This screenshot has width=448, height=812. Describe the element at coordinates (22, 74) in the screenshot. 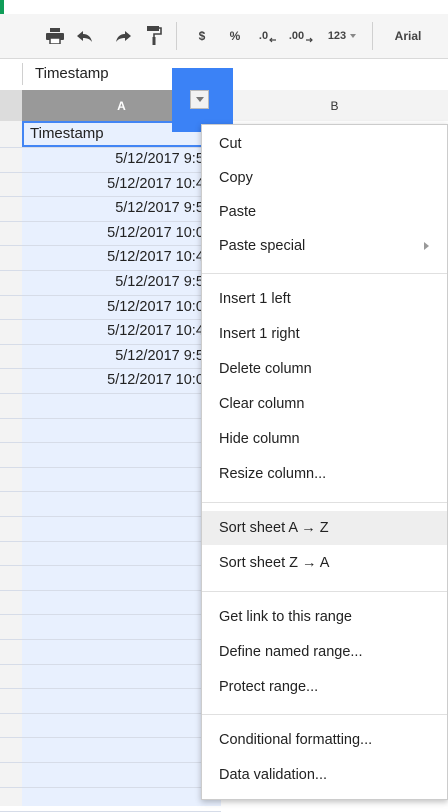

I see `formula-bar-separator` at that location.